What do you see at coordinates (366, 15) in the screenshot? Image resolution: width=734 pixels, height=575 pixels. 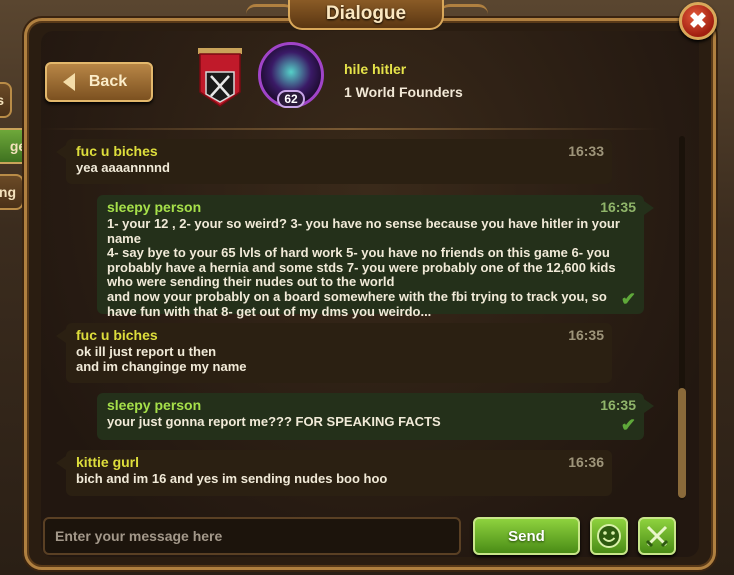 I see `window-title: Dialogue` at bounding box center [366, 15].